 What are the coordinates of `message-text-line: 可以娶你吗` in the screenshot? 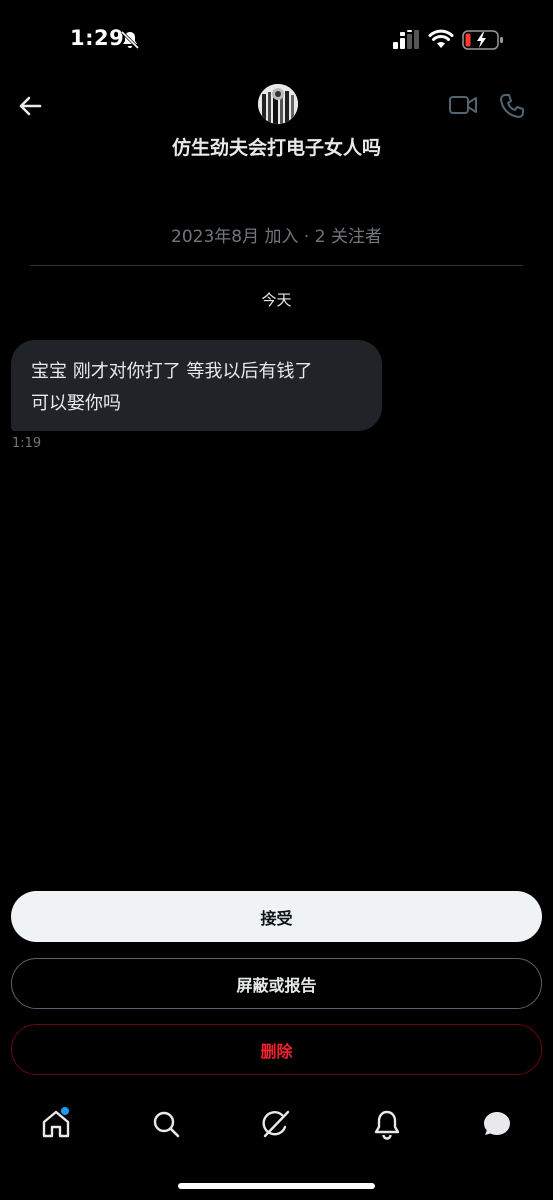 It's located at (76, 403).